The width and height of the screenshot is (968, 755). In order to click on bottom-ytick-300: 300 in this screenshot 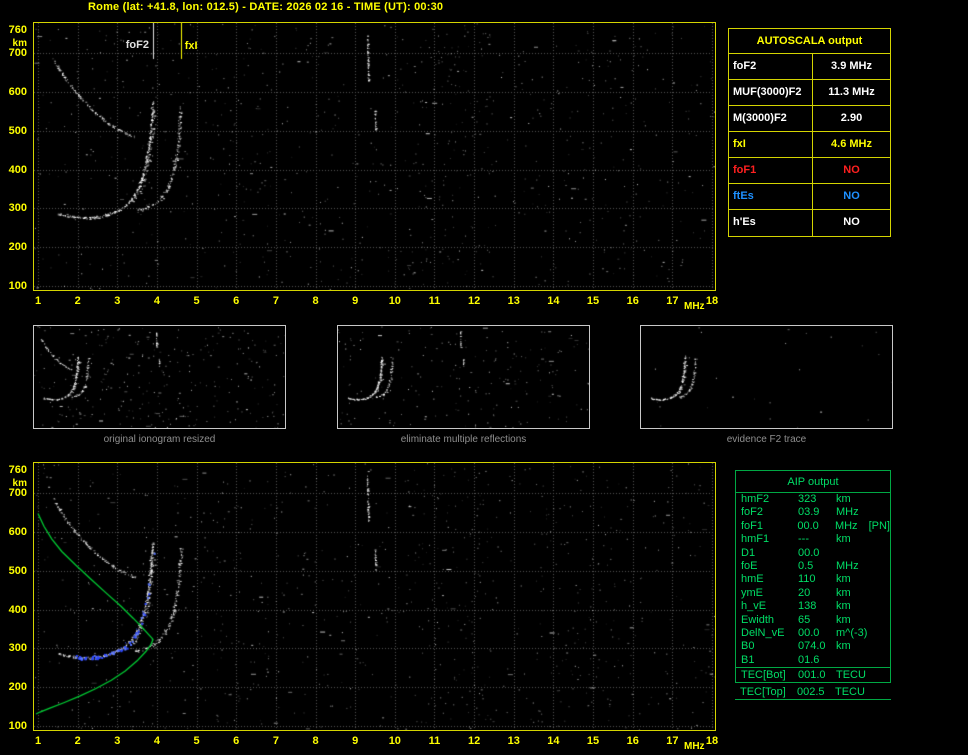, I will do `click(17, 648)`.